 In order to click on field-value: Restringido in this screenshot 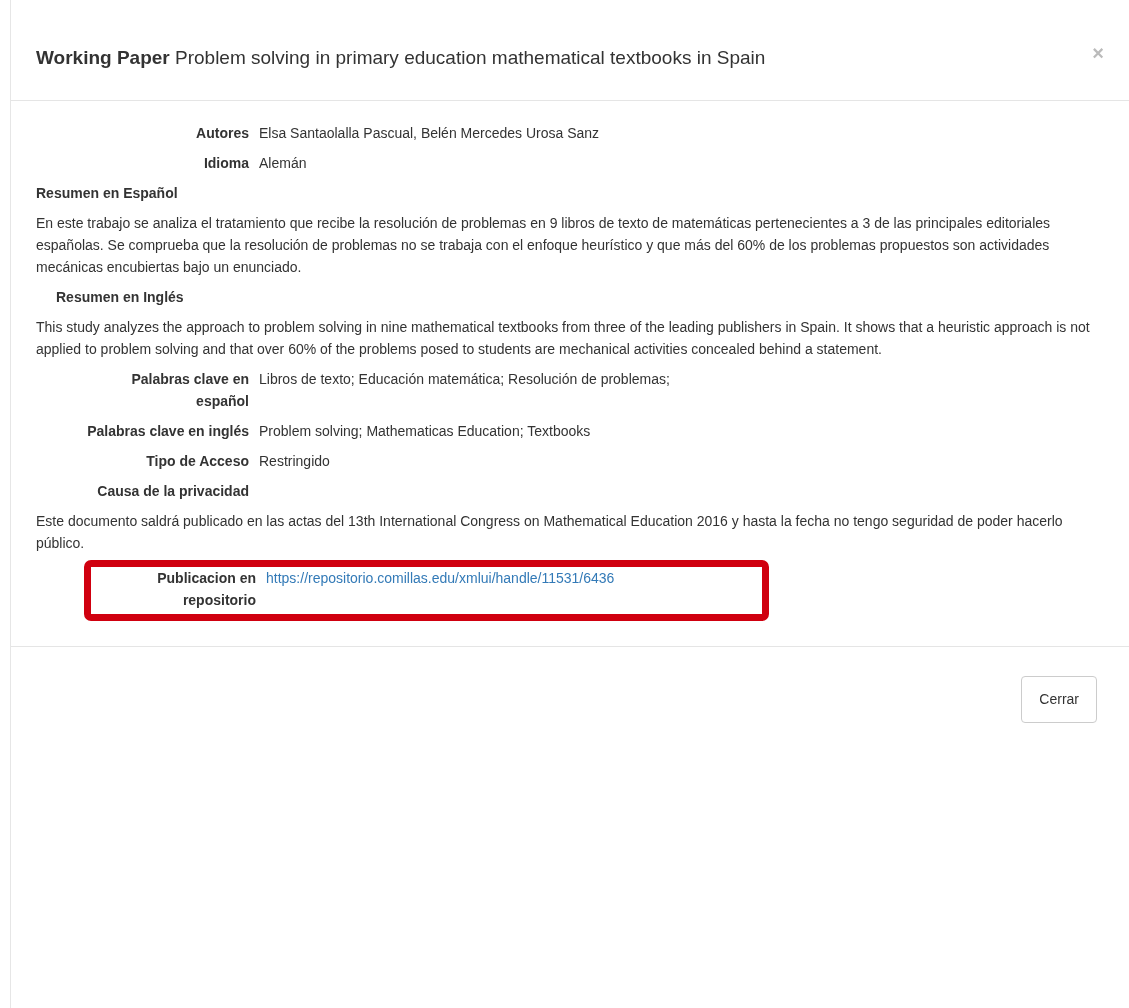, I will do `click(294, 461)`.